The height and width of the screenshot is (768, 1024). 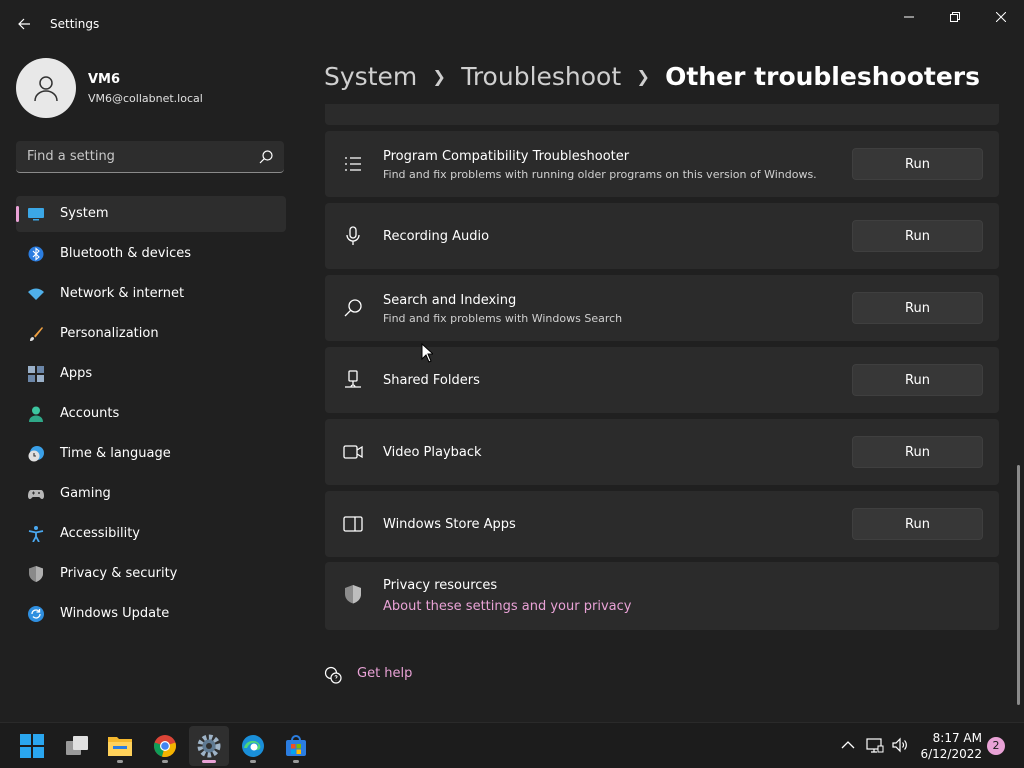 What do you see at coordinates (122, 293) in the screenshot?
I see `sidebar-item-label: Network & internet` at bounding box center [122, 293].